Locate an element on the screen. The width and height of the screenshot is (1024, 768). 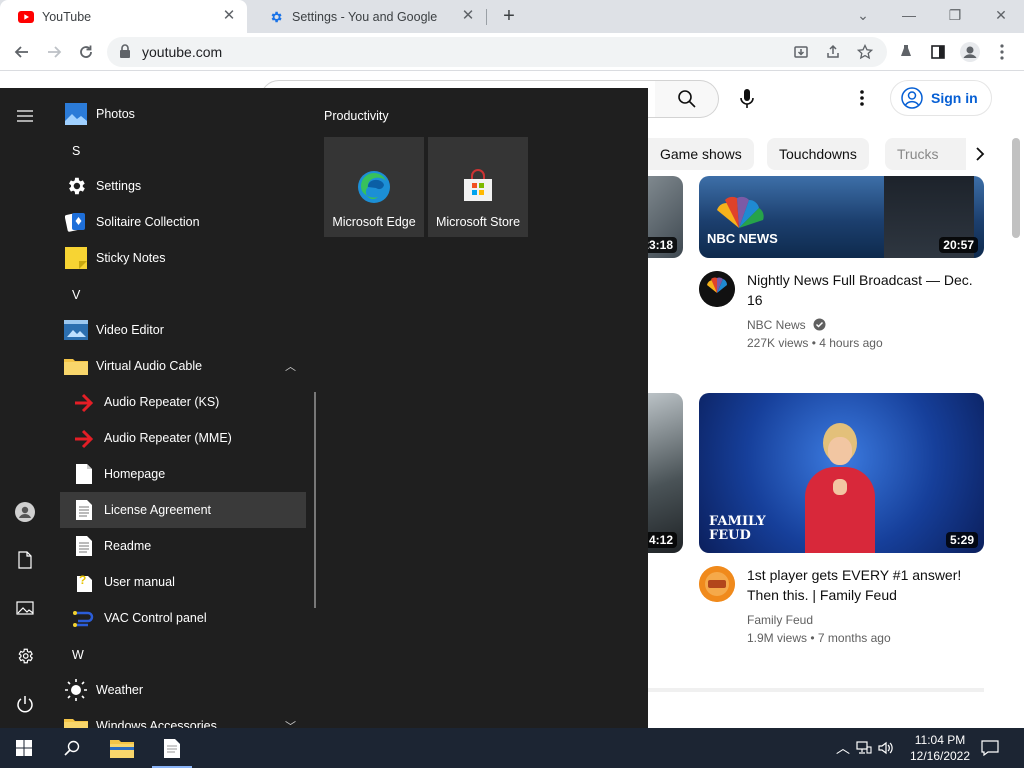
view-count: 227K views is located at coordinates (778, 343).